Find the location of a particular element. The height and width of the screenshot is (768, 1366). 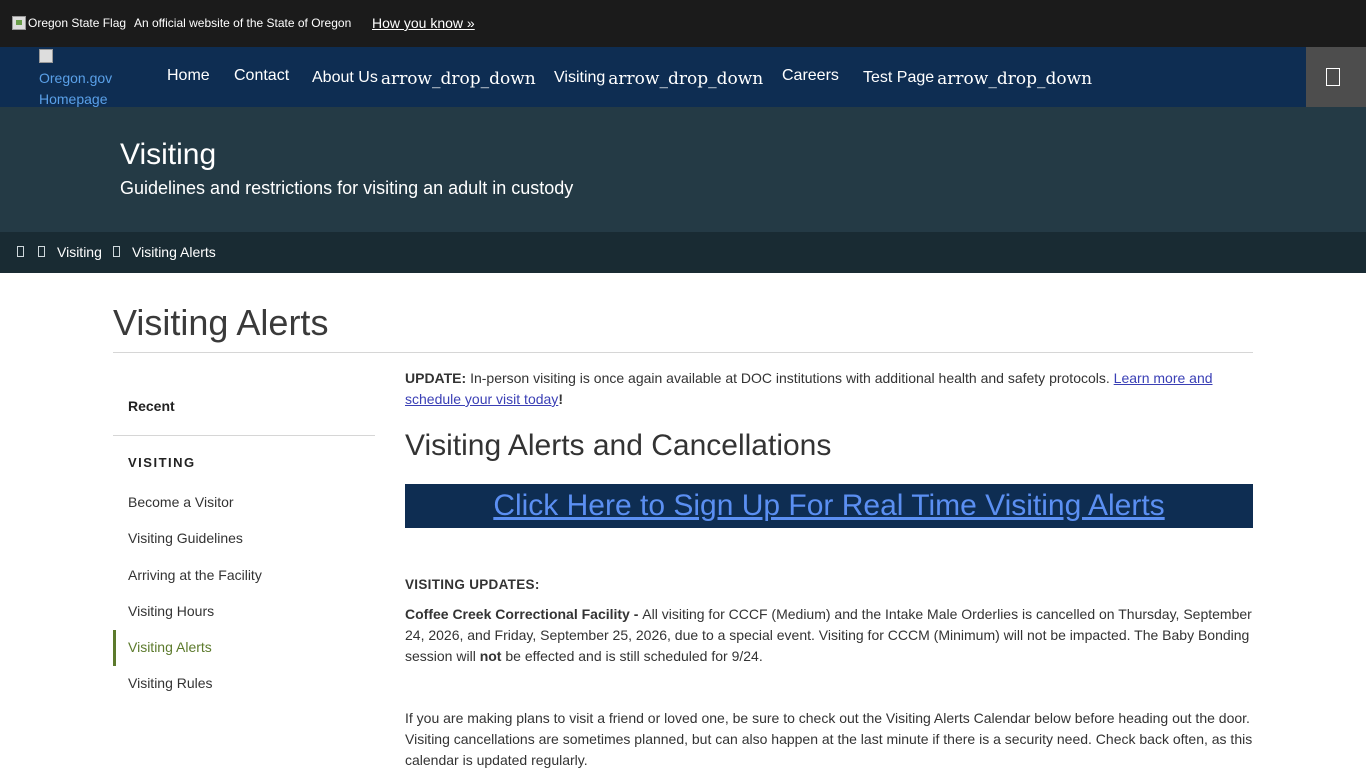

sidebar-item-arriving-at-facility: Arriving at the Facility is located at coordinates (195, 575).